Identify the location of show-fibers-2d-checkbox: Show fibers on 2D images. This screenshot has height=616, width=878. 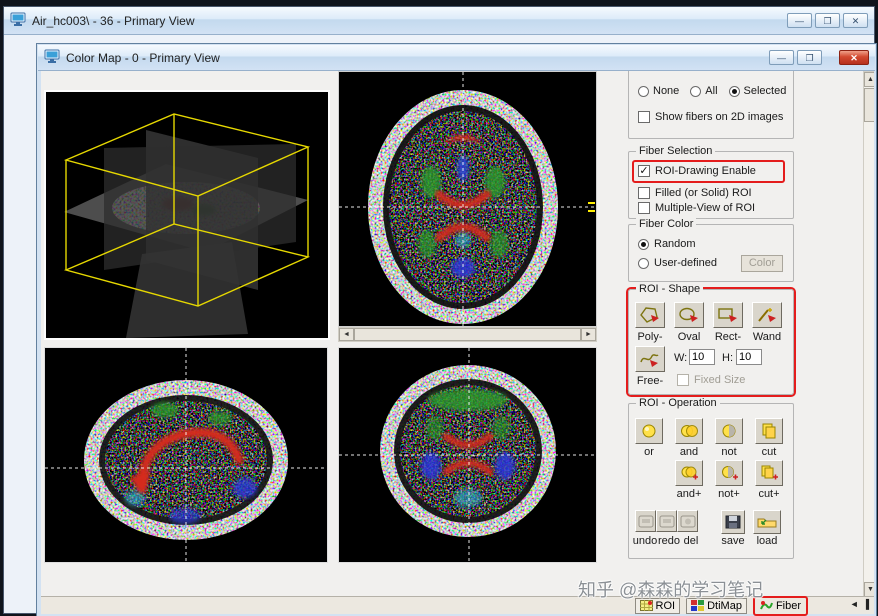
(710, 117).